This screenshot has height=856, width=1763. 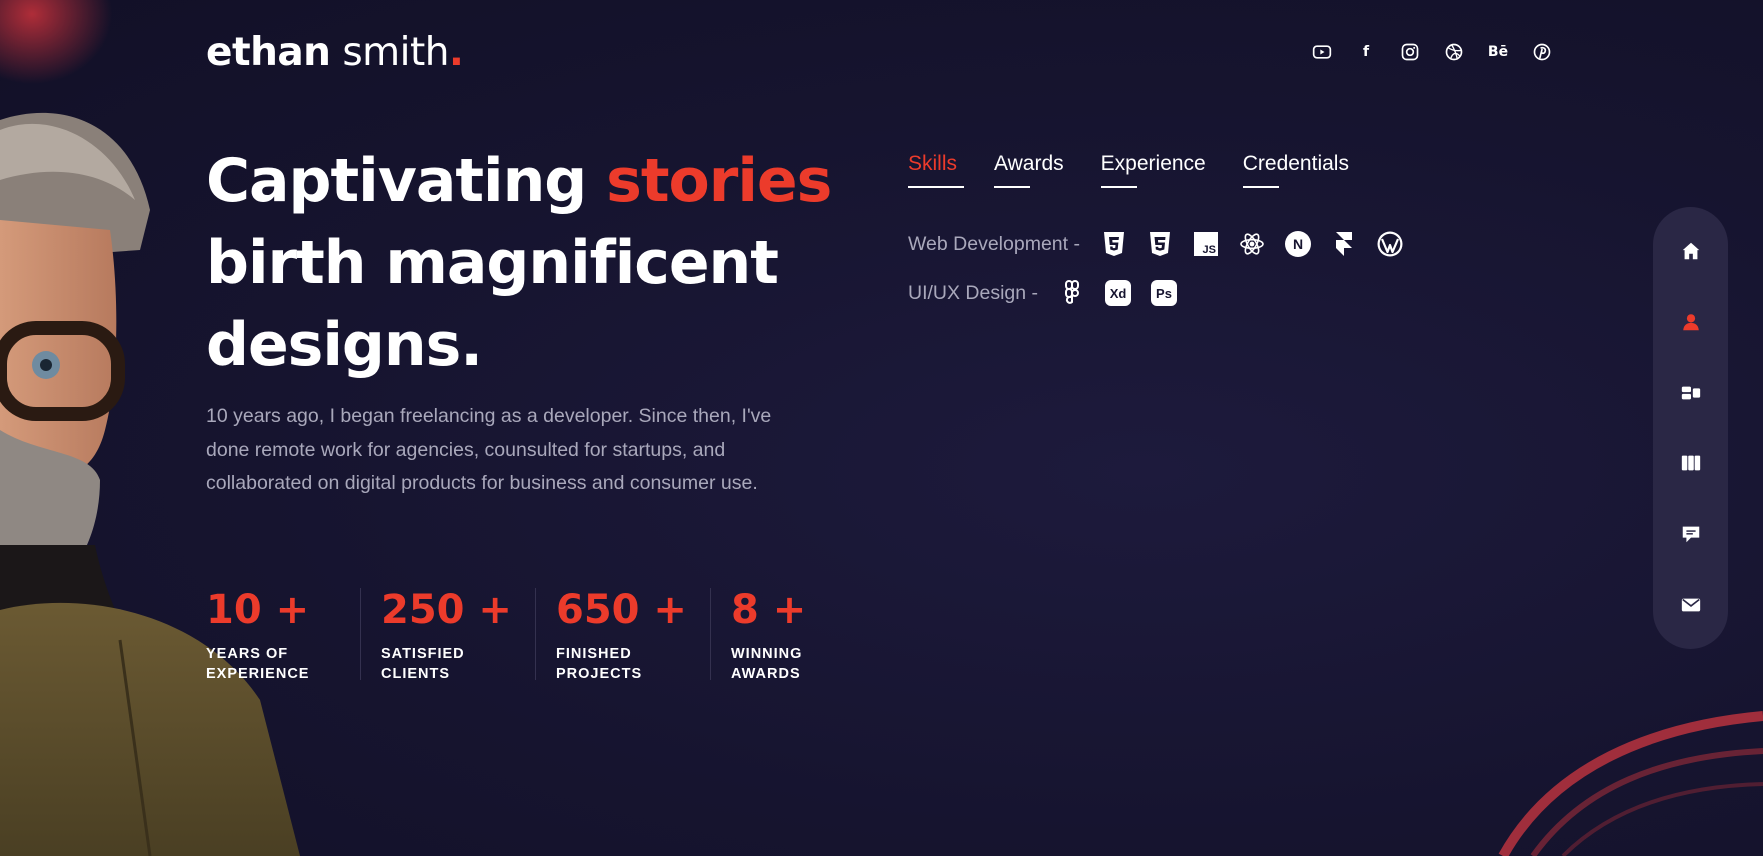 I want to click on skills-ui-row: UI/UX Design - Xd Ps, so click(x=1043, y=293).